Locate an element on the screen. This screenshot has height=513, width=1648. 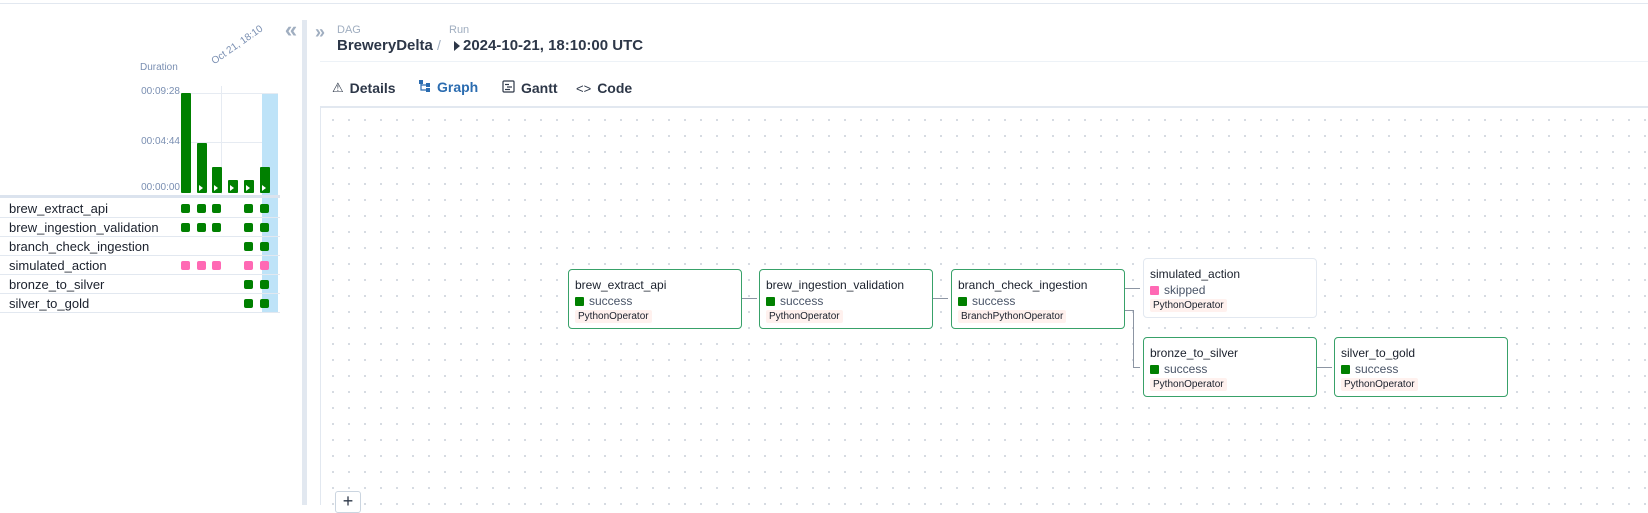
tab-gantt: Gantt is located at coordinates (530, 88).